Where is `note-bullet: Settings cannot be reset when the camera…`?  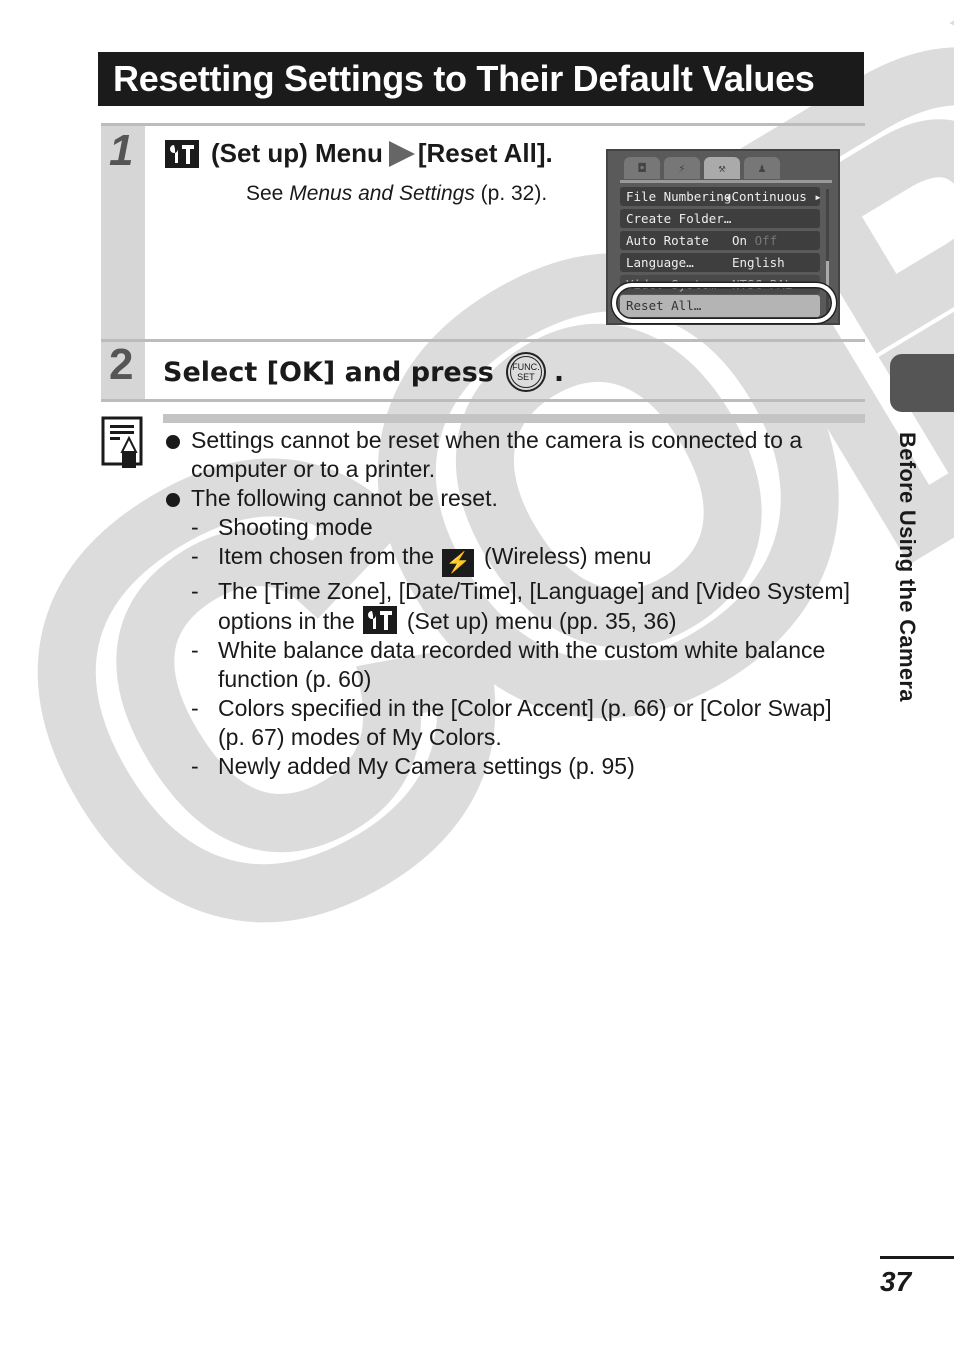 note-bullet: Settings cannot be reset when the camera… is located at coordinates (513, 455).